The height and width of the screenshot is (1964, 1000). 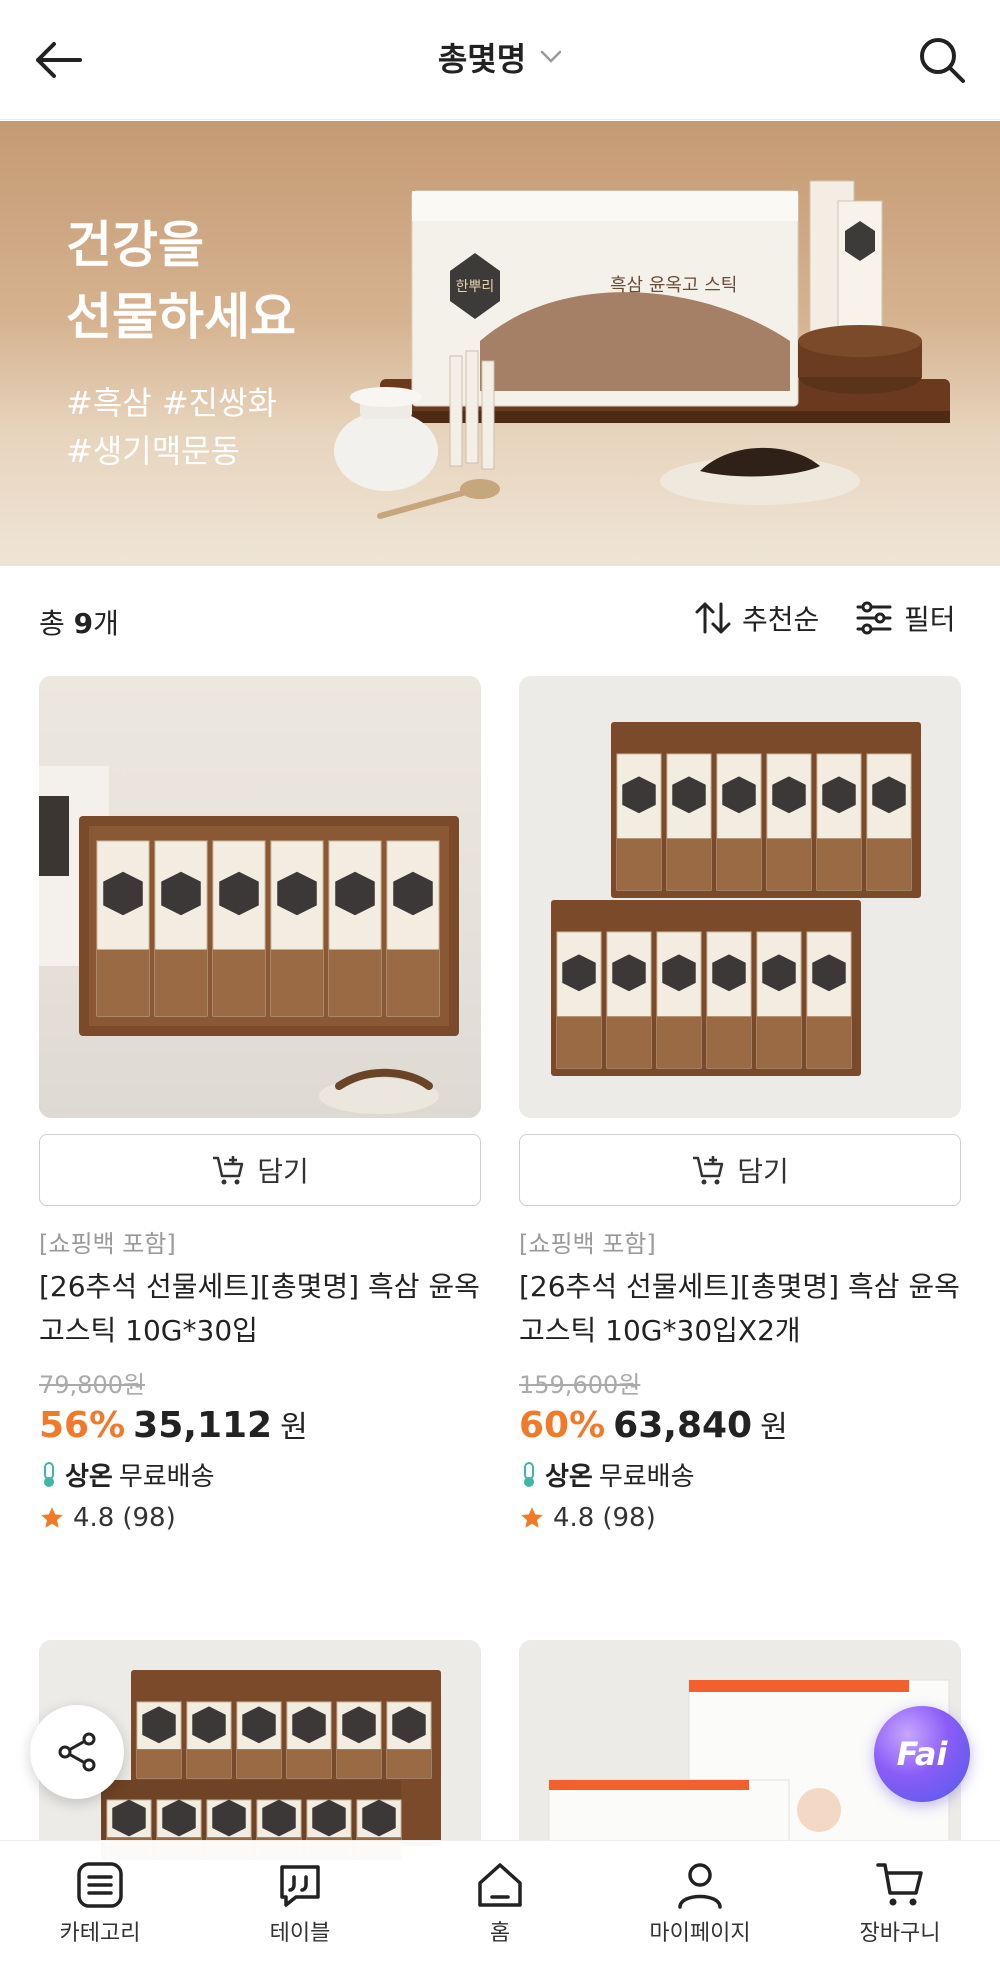 I want to click on top-app-bar: 총몇명, so click(x=500, y=60).